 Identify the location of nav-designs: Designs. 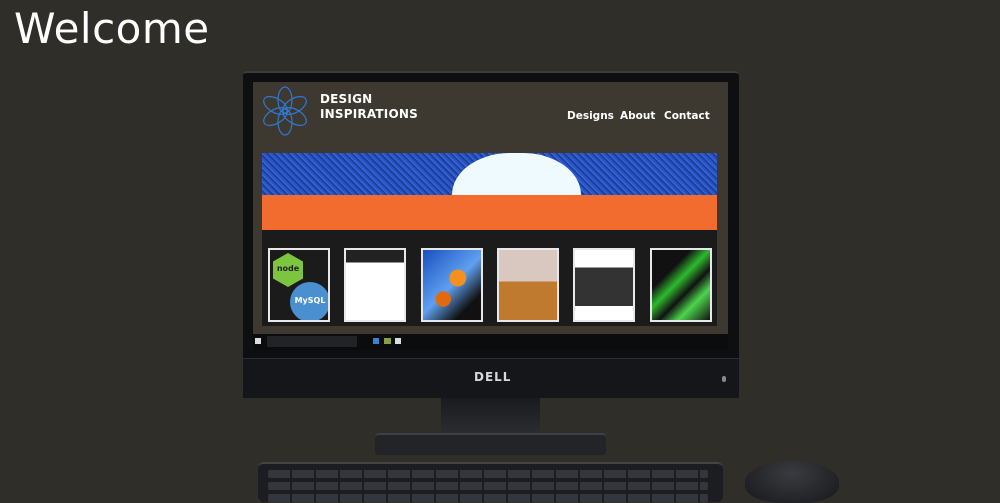
(590, 116).